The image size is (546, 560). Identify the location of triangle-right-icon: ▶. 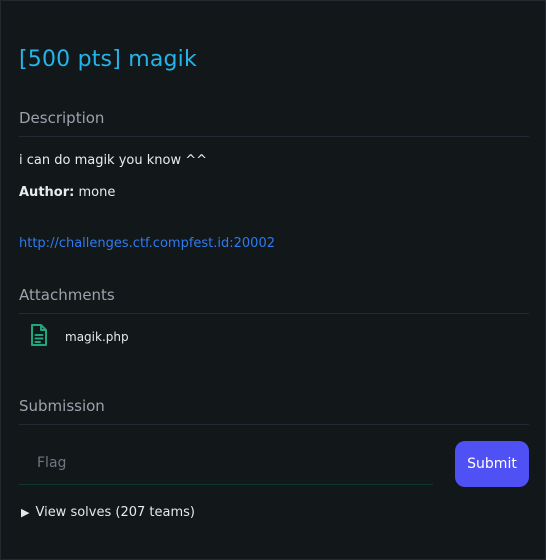
(25, 512).